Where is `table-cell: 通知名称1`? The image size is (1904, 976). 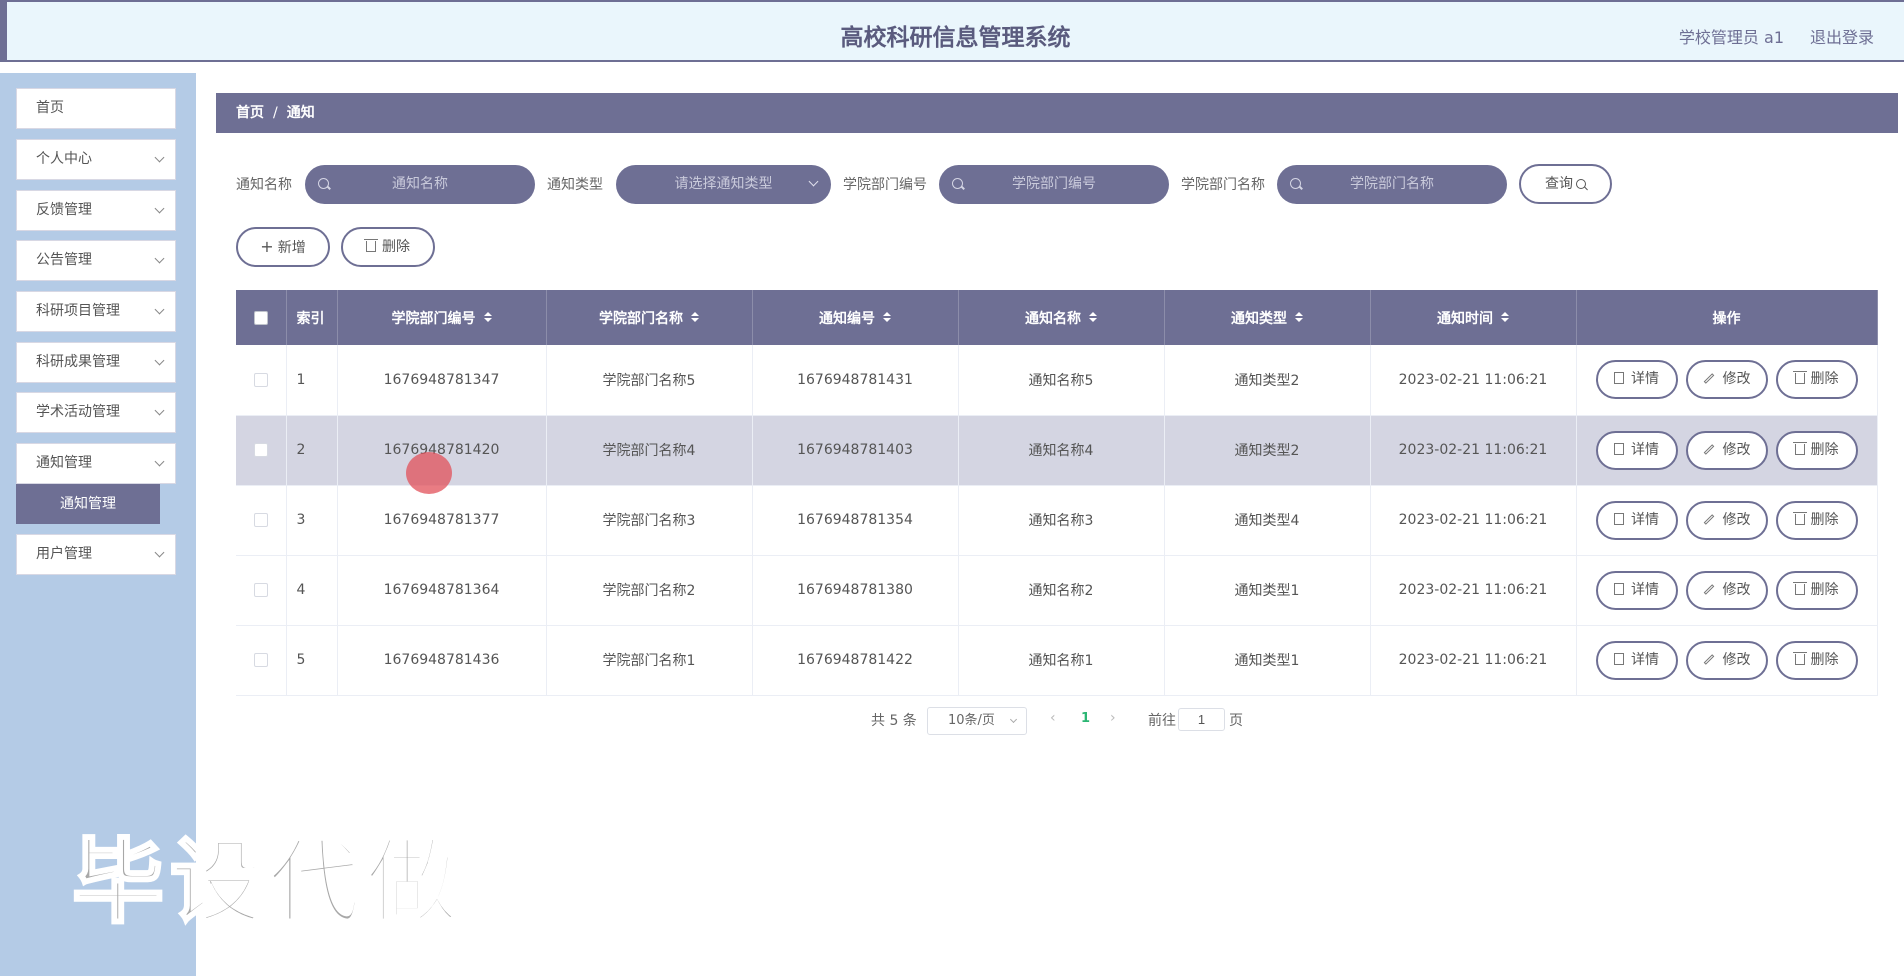
table-cell: 通知名称1 is located at coordinates (1061, 660).